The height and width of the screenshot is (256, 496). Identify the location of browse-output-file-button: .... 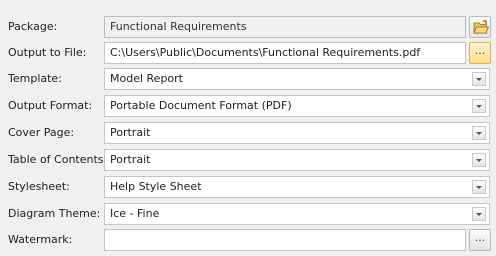
(480, 53).